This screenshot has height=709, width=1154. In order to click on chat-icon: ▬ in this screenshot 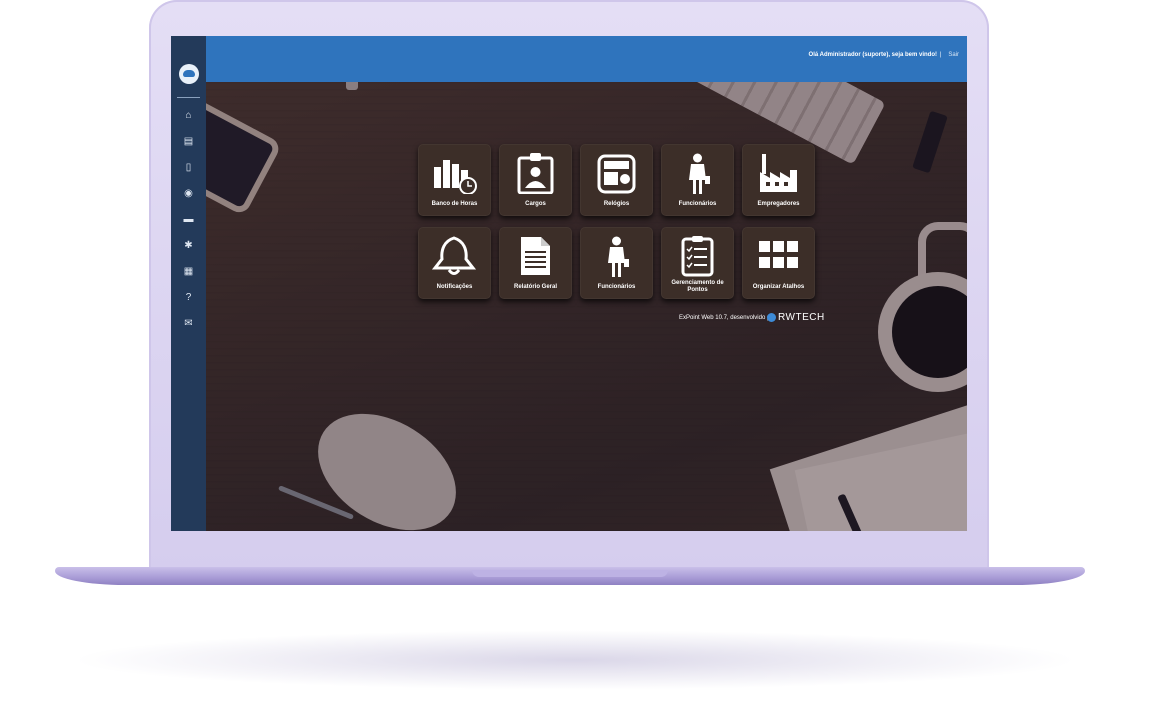, I will do `click(188, 220)`.